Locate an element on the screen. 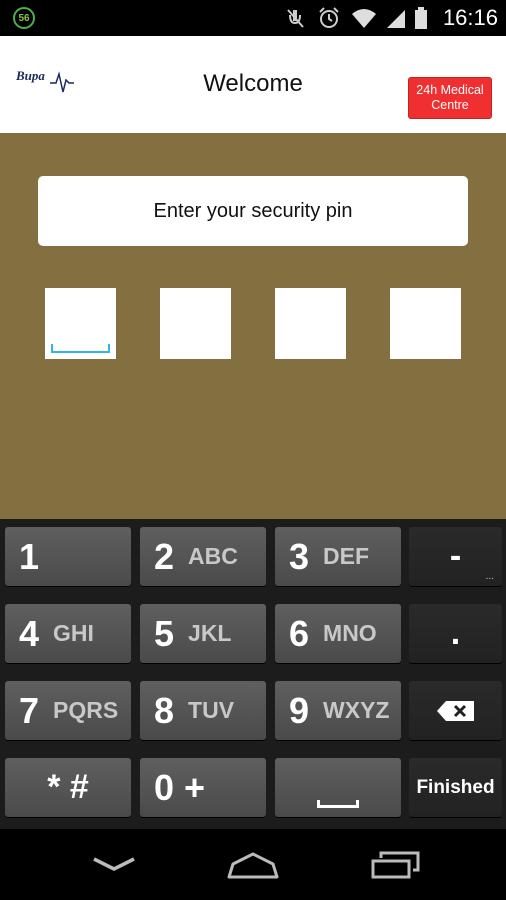 The image size is (506, 900). key-7: 7 PQRS is located at coordinates (68, 710).